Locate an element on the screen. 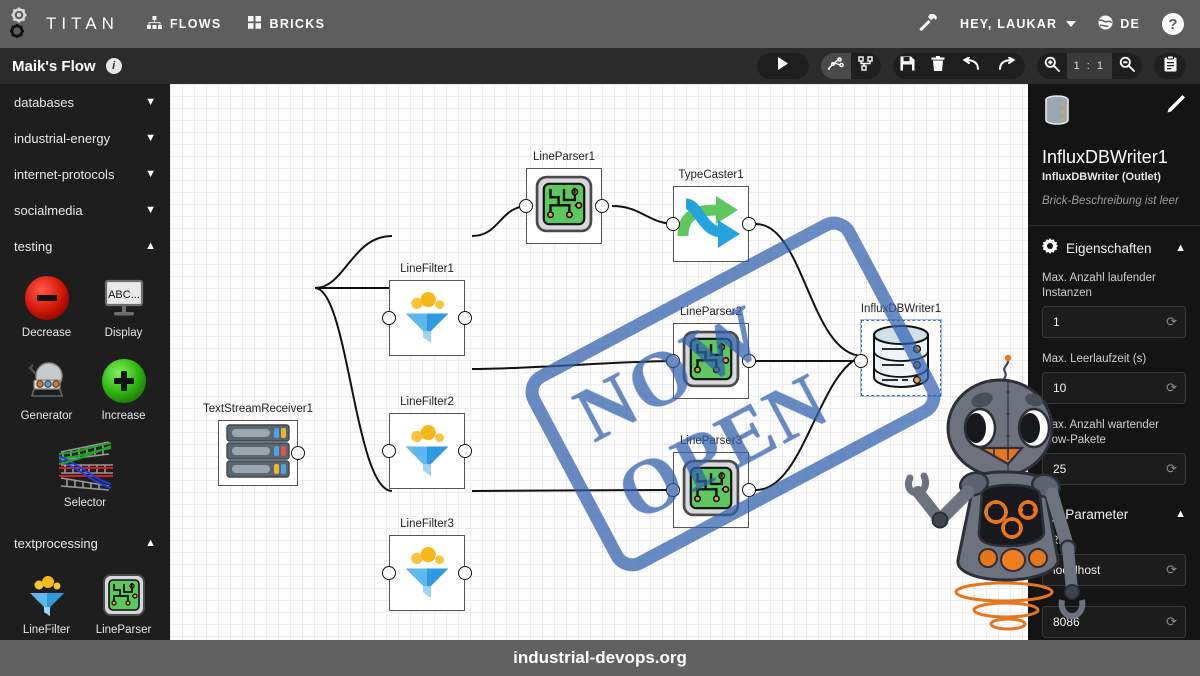 The image size is (1200, 676). run-flow-button is located at coordinates (782, 66).